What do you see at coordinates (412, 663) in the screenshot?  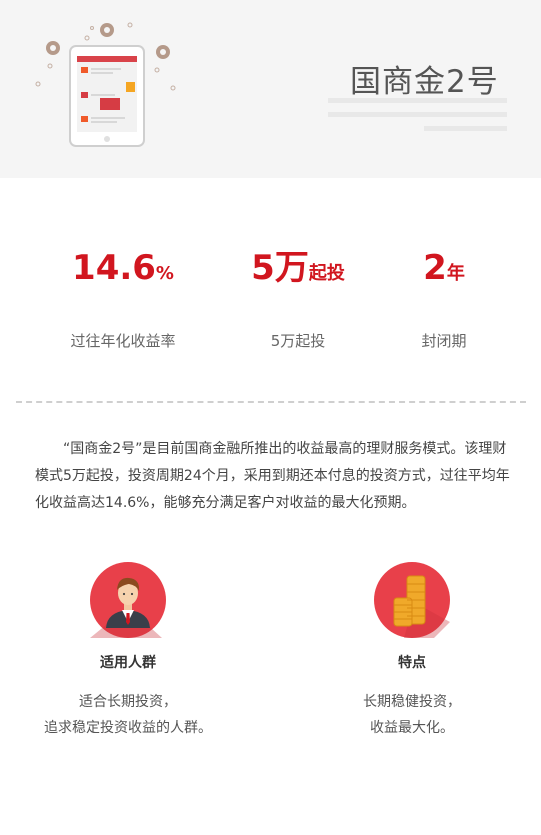 I see `feature-title: 特点` at bounding box center [412, 663].